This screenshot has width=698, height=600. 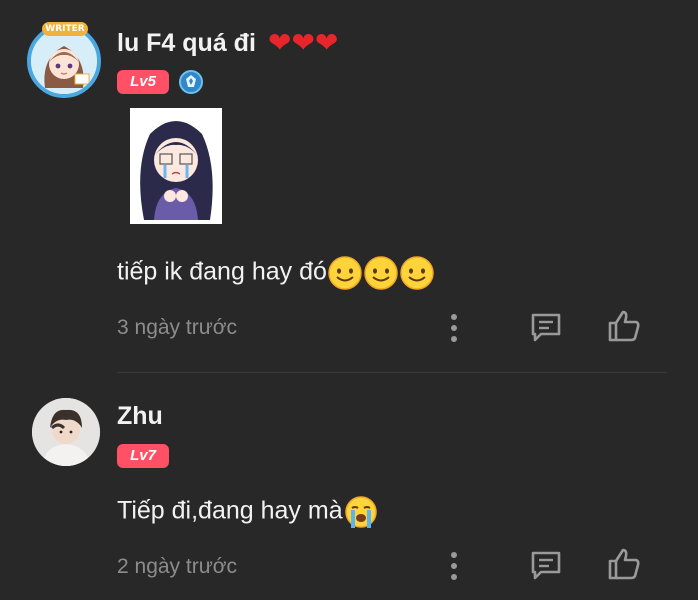 I want to click on comment-divider, so click(x=392, y=372).